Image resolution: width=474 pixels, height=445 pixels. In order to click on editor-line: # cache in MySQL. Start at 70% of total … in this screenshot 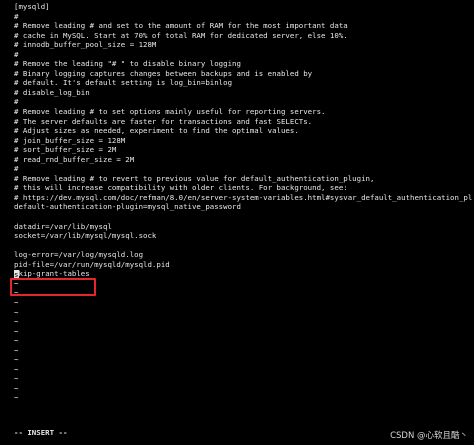, I will do `click(181, 35)`.